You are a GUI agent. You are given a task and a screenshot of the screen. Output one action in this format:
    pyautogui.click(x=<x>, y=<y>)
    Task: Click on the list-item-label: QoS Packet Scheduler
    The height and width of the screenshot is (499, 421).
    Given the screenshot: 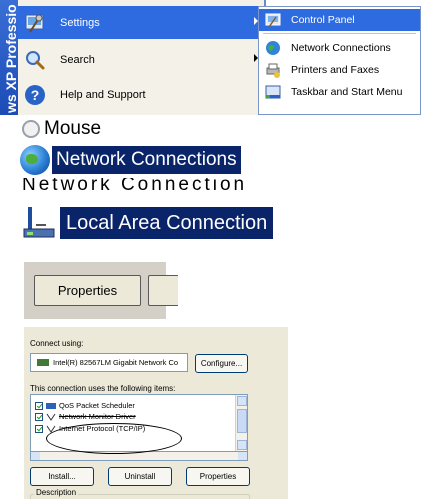 What is the action you would take?
    pyautogui.click(x=97, y=405)
    